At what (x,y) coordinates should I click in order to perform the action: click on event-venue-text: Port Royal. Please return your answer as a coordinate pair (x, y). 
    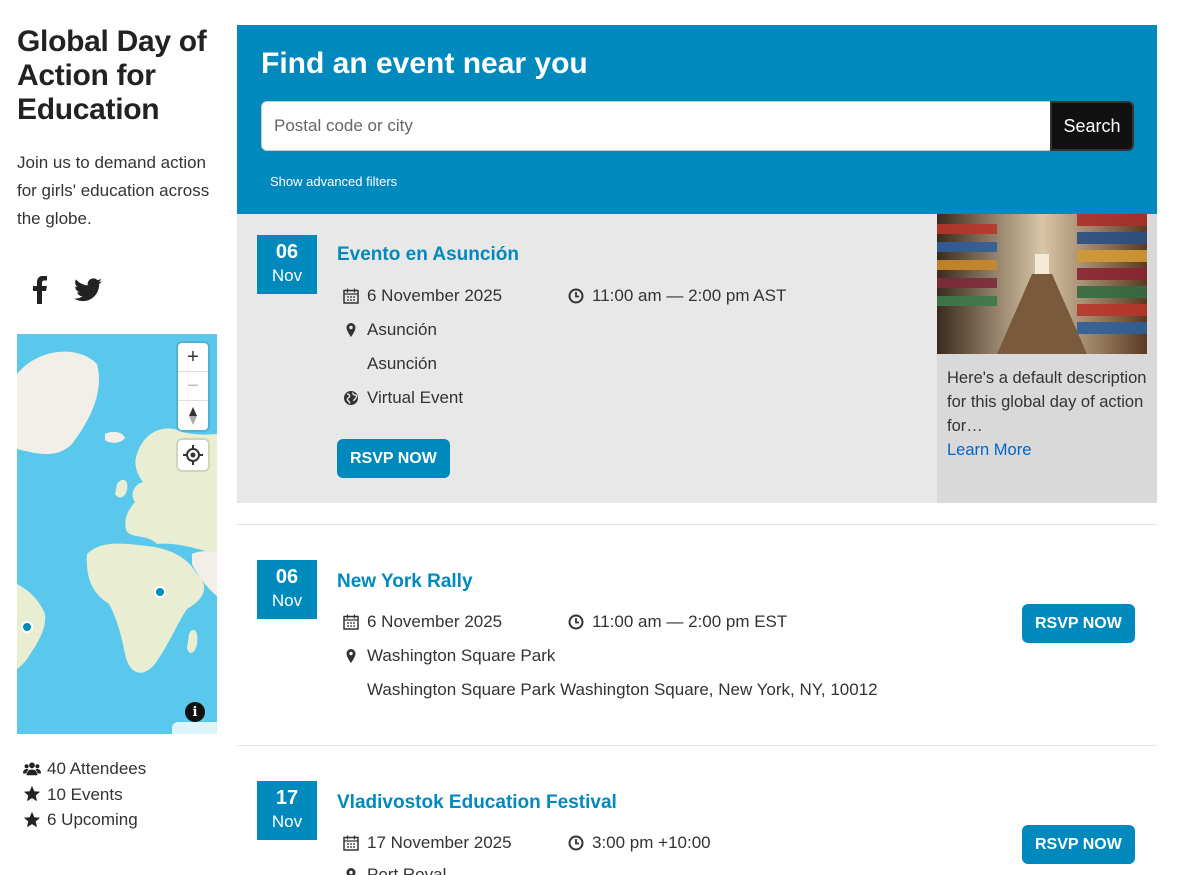
    Looking at the image, I should click on (407, 870).